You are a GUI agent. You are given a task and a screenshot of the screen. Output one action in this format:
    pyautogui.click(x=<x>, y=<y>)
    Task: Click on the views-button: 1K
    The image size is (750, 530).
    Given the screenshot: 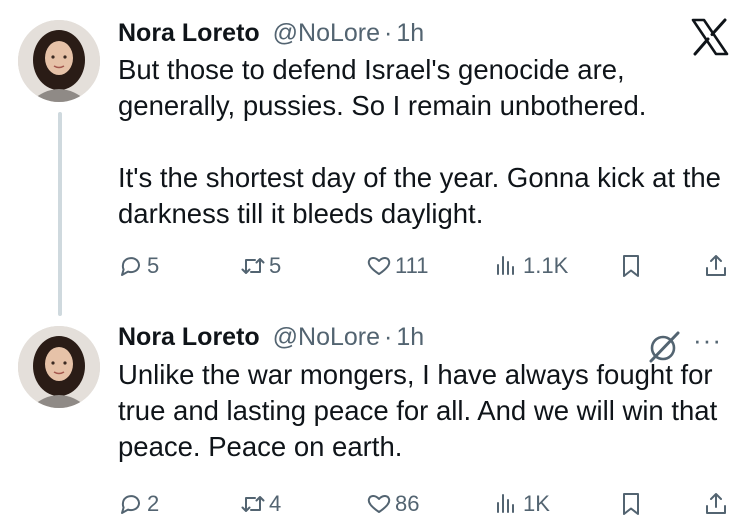 What is the action you would take?
    pyautogui.click(x=522, y=504)
    